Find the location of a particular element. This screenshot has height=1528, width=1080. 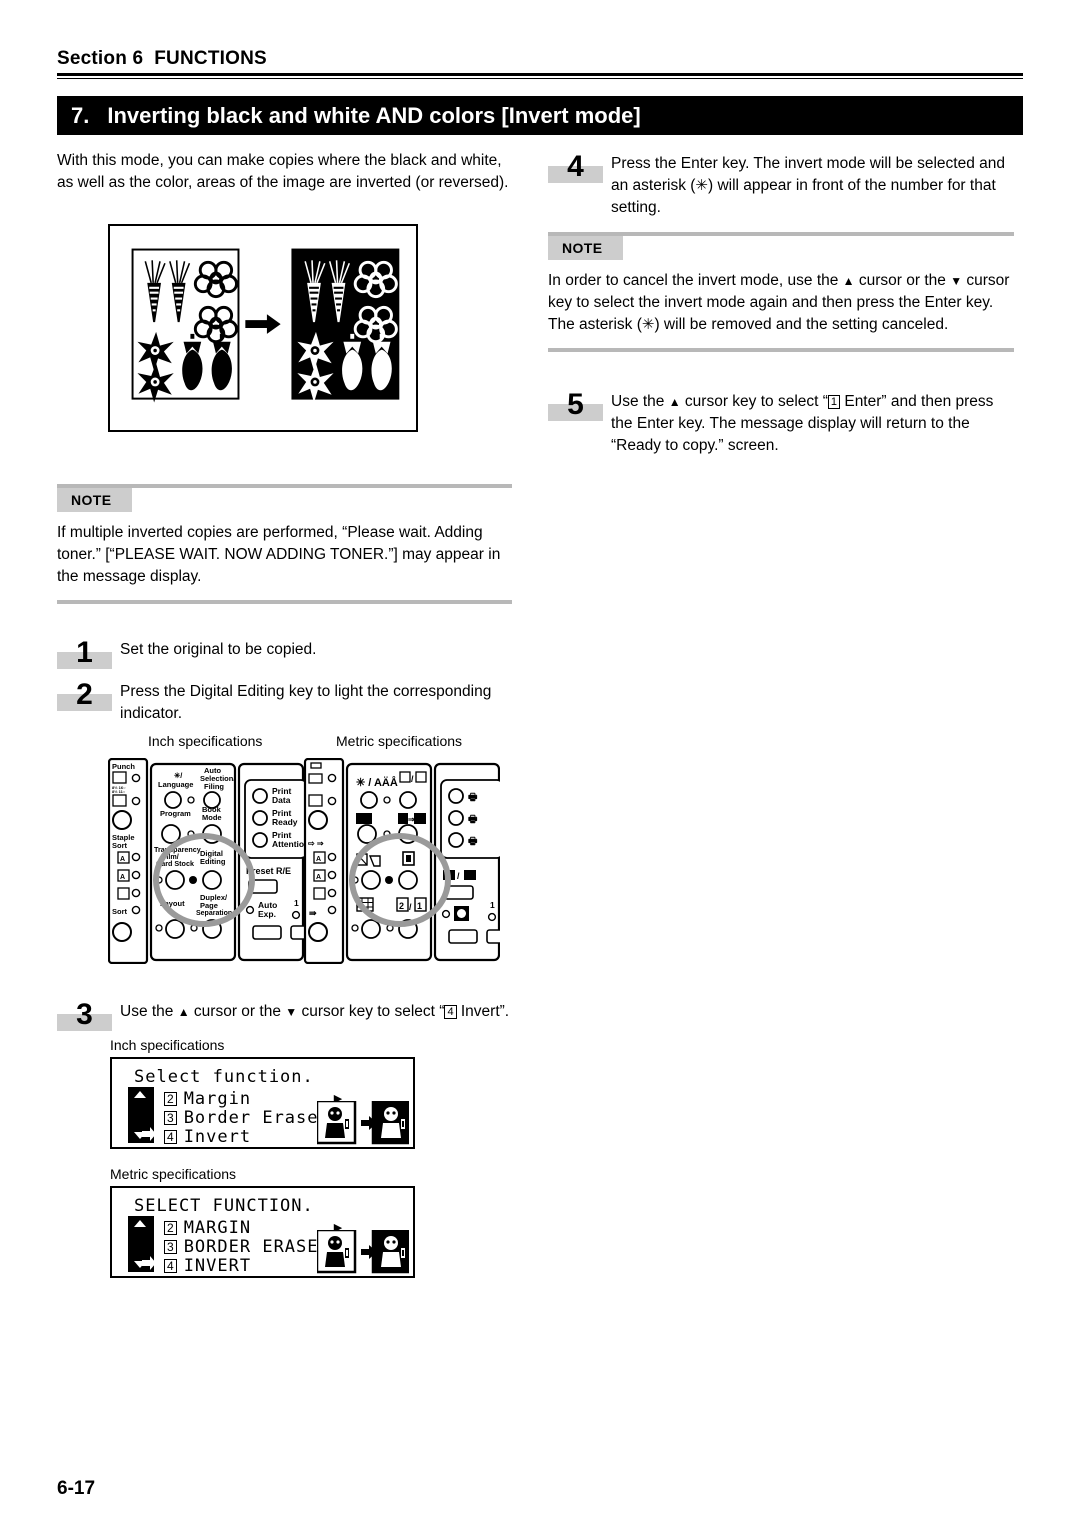

step-1: 1 Set the original to be copied. is located at coordinates (284, 656).